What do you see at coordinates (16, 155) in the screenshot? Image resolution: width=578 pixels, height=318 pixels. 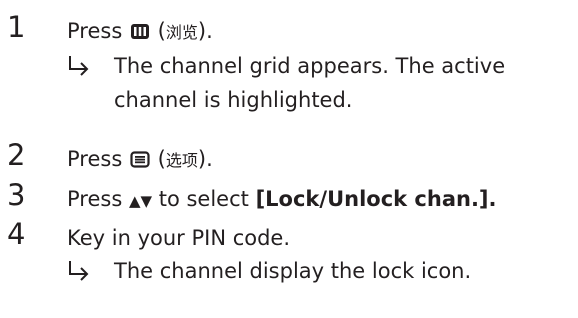 I see `step-number: 2` at bounding box center [16, 155].